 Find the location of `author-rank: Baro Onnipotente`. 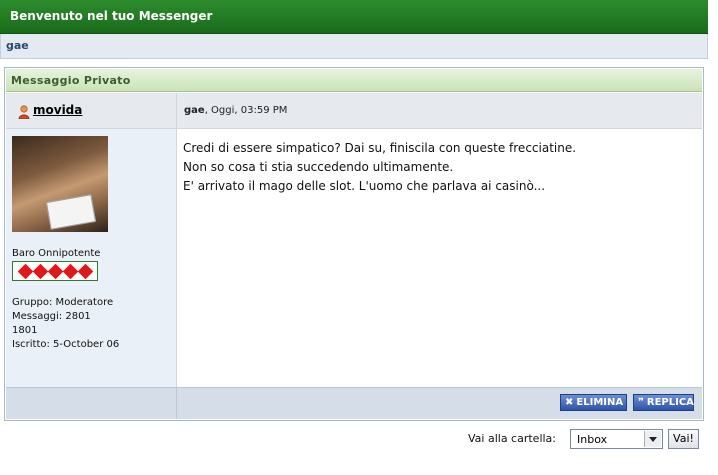

author-rank: Baro Onnipotente is located at coordinates (56, 253).